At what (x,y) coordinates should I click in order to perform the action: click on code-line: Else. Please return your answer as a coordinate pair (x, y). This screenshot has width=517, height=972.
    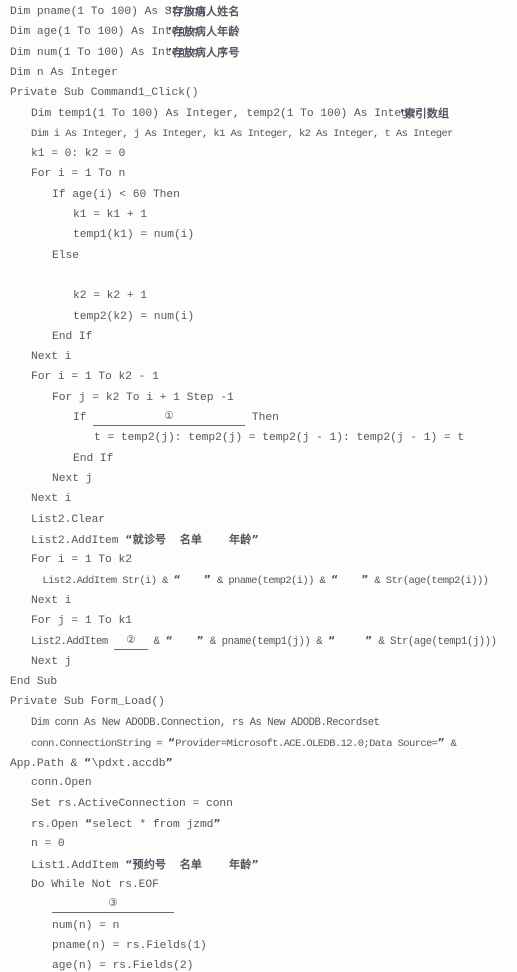
    Looking at the image, I should click on (258, 256).